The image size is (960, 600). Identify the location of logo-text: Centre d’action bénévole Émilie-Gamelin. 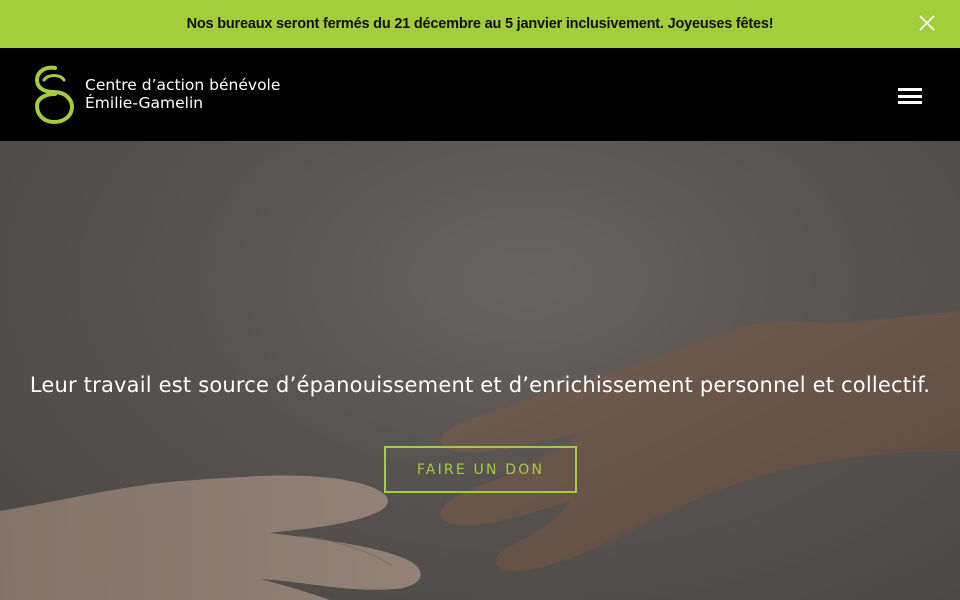
(182, 94).